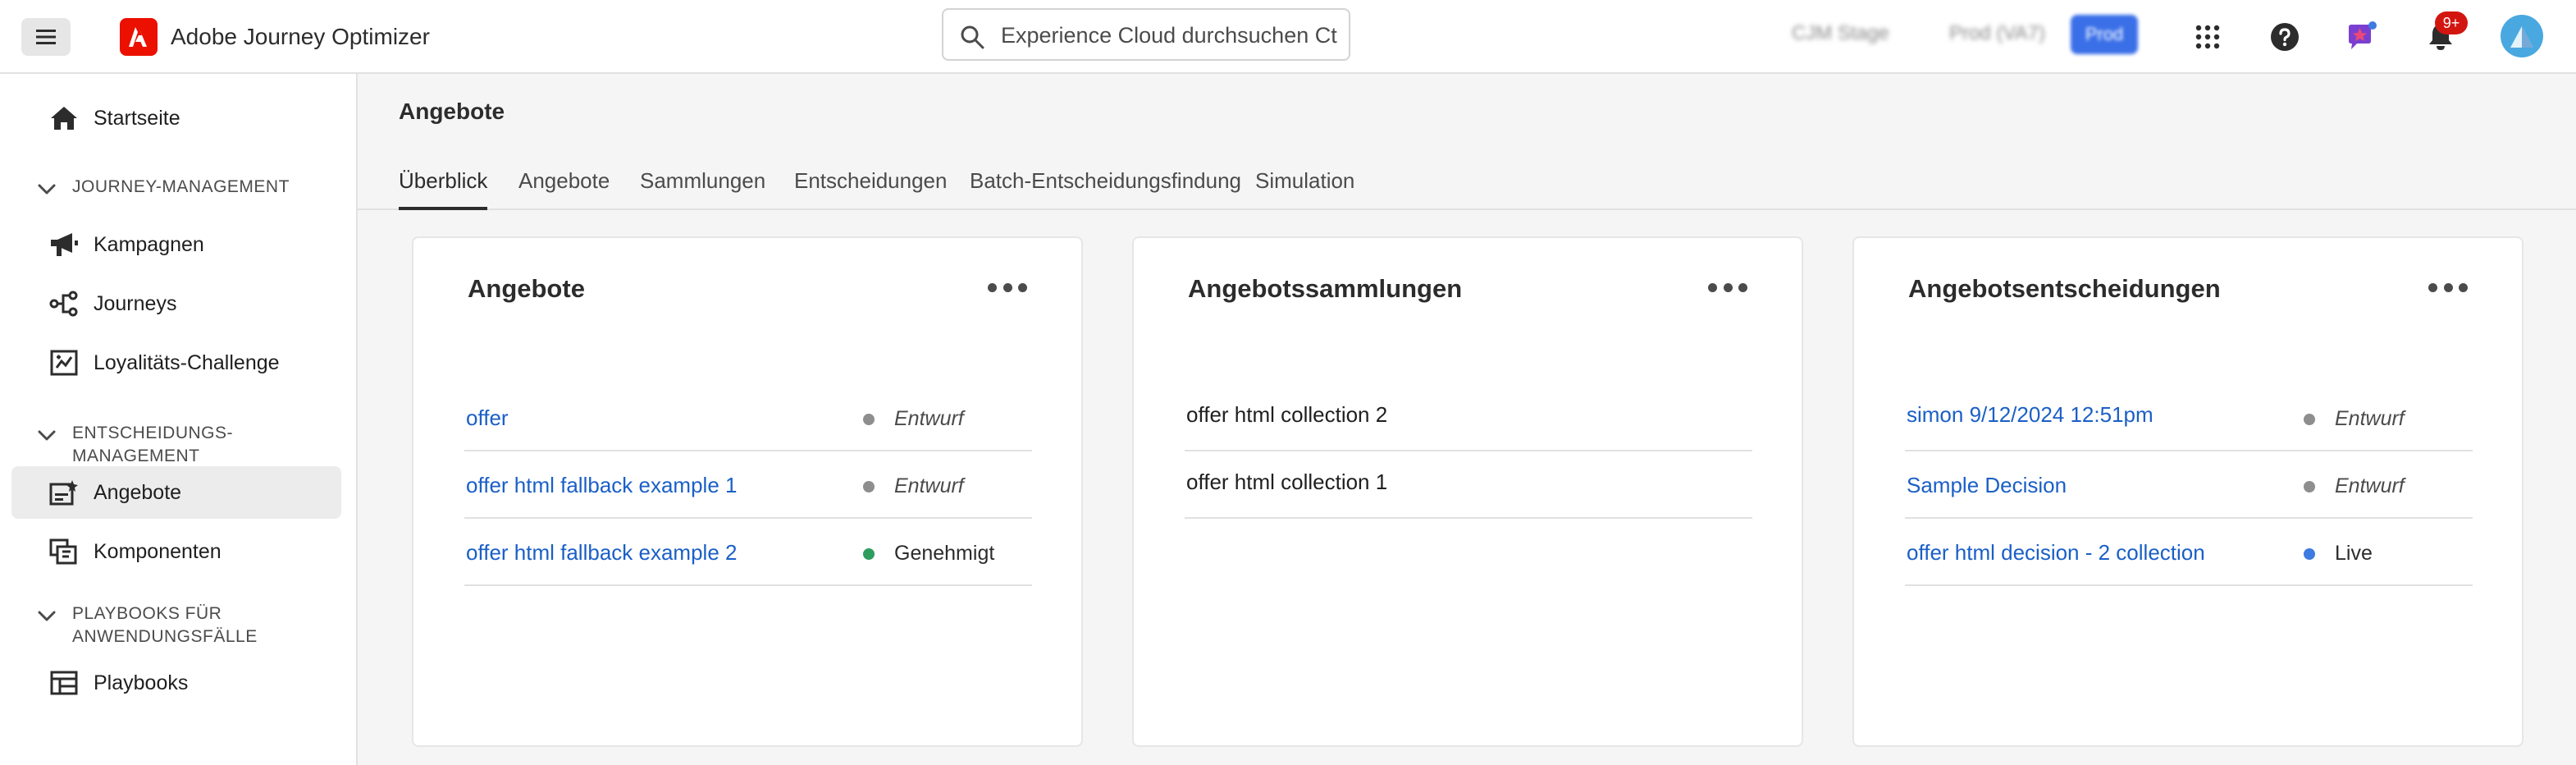 Image resolution: width=2576 pixels, height=765 pixels. Describe the element at coordinates (64, 118) in the screenshot. I see `home-icon` at that location.